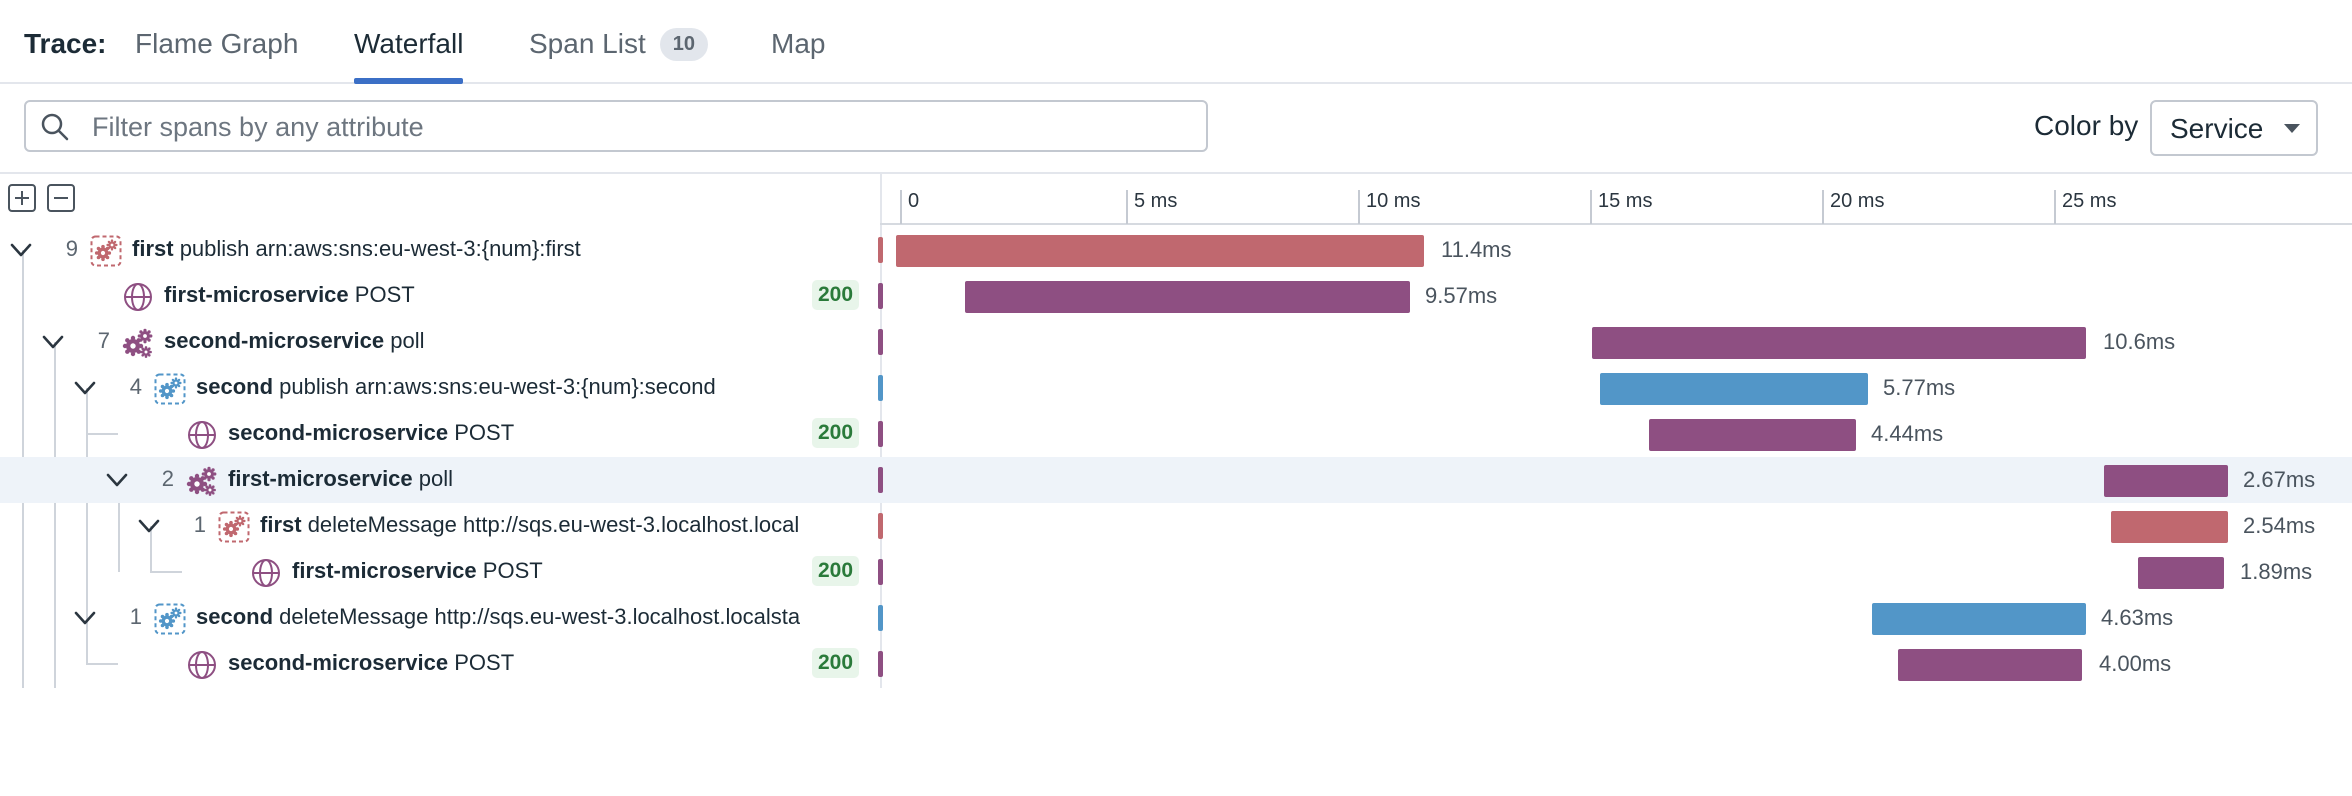 Image resolution: width=2352 pixels, height=796 pixels. I want to click on tab-map: Map, so click(798, 55).